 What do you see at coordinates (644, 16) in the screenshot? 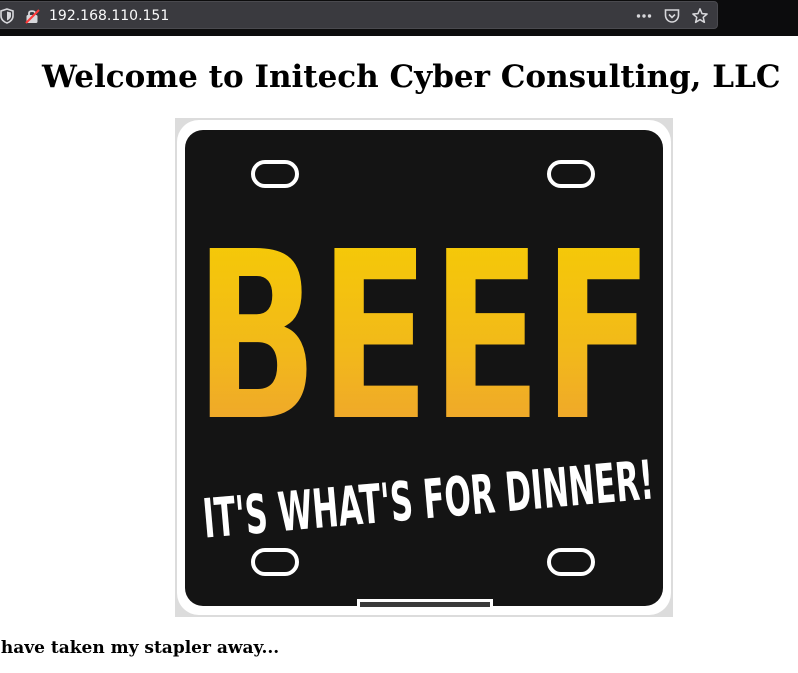
I see `more-dots-icon` at bounding box center [644, 16].